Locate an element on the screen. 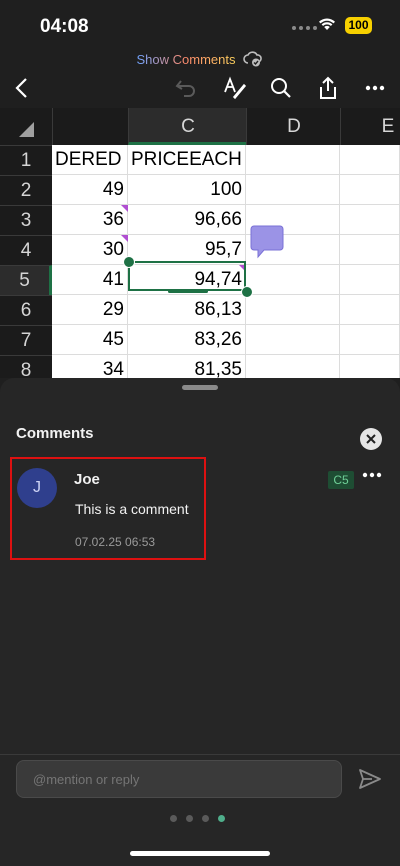 This screenshot has height=866, width=400. undo-button is located at coordinates (186, 88).